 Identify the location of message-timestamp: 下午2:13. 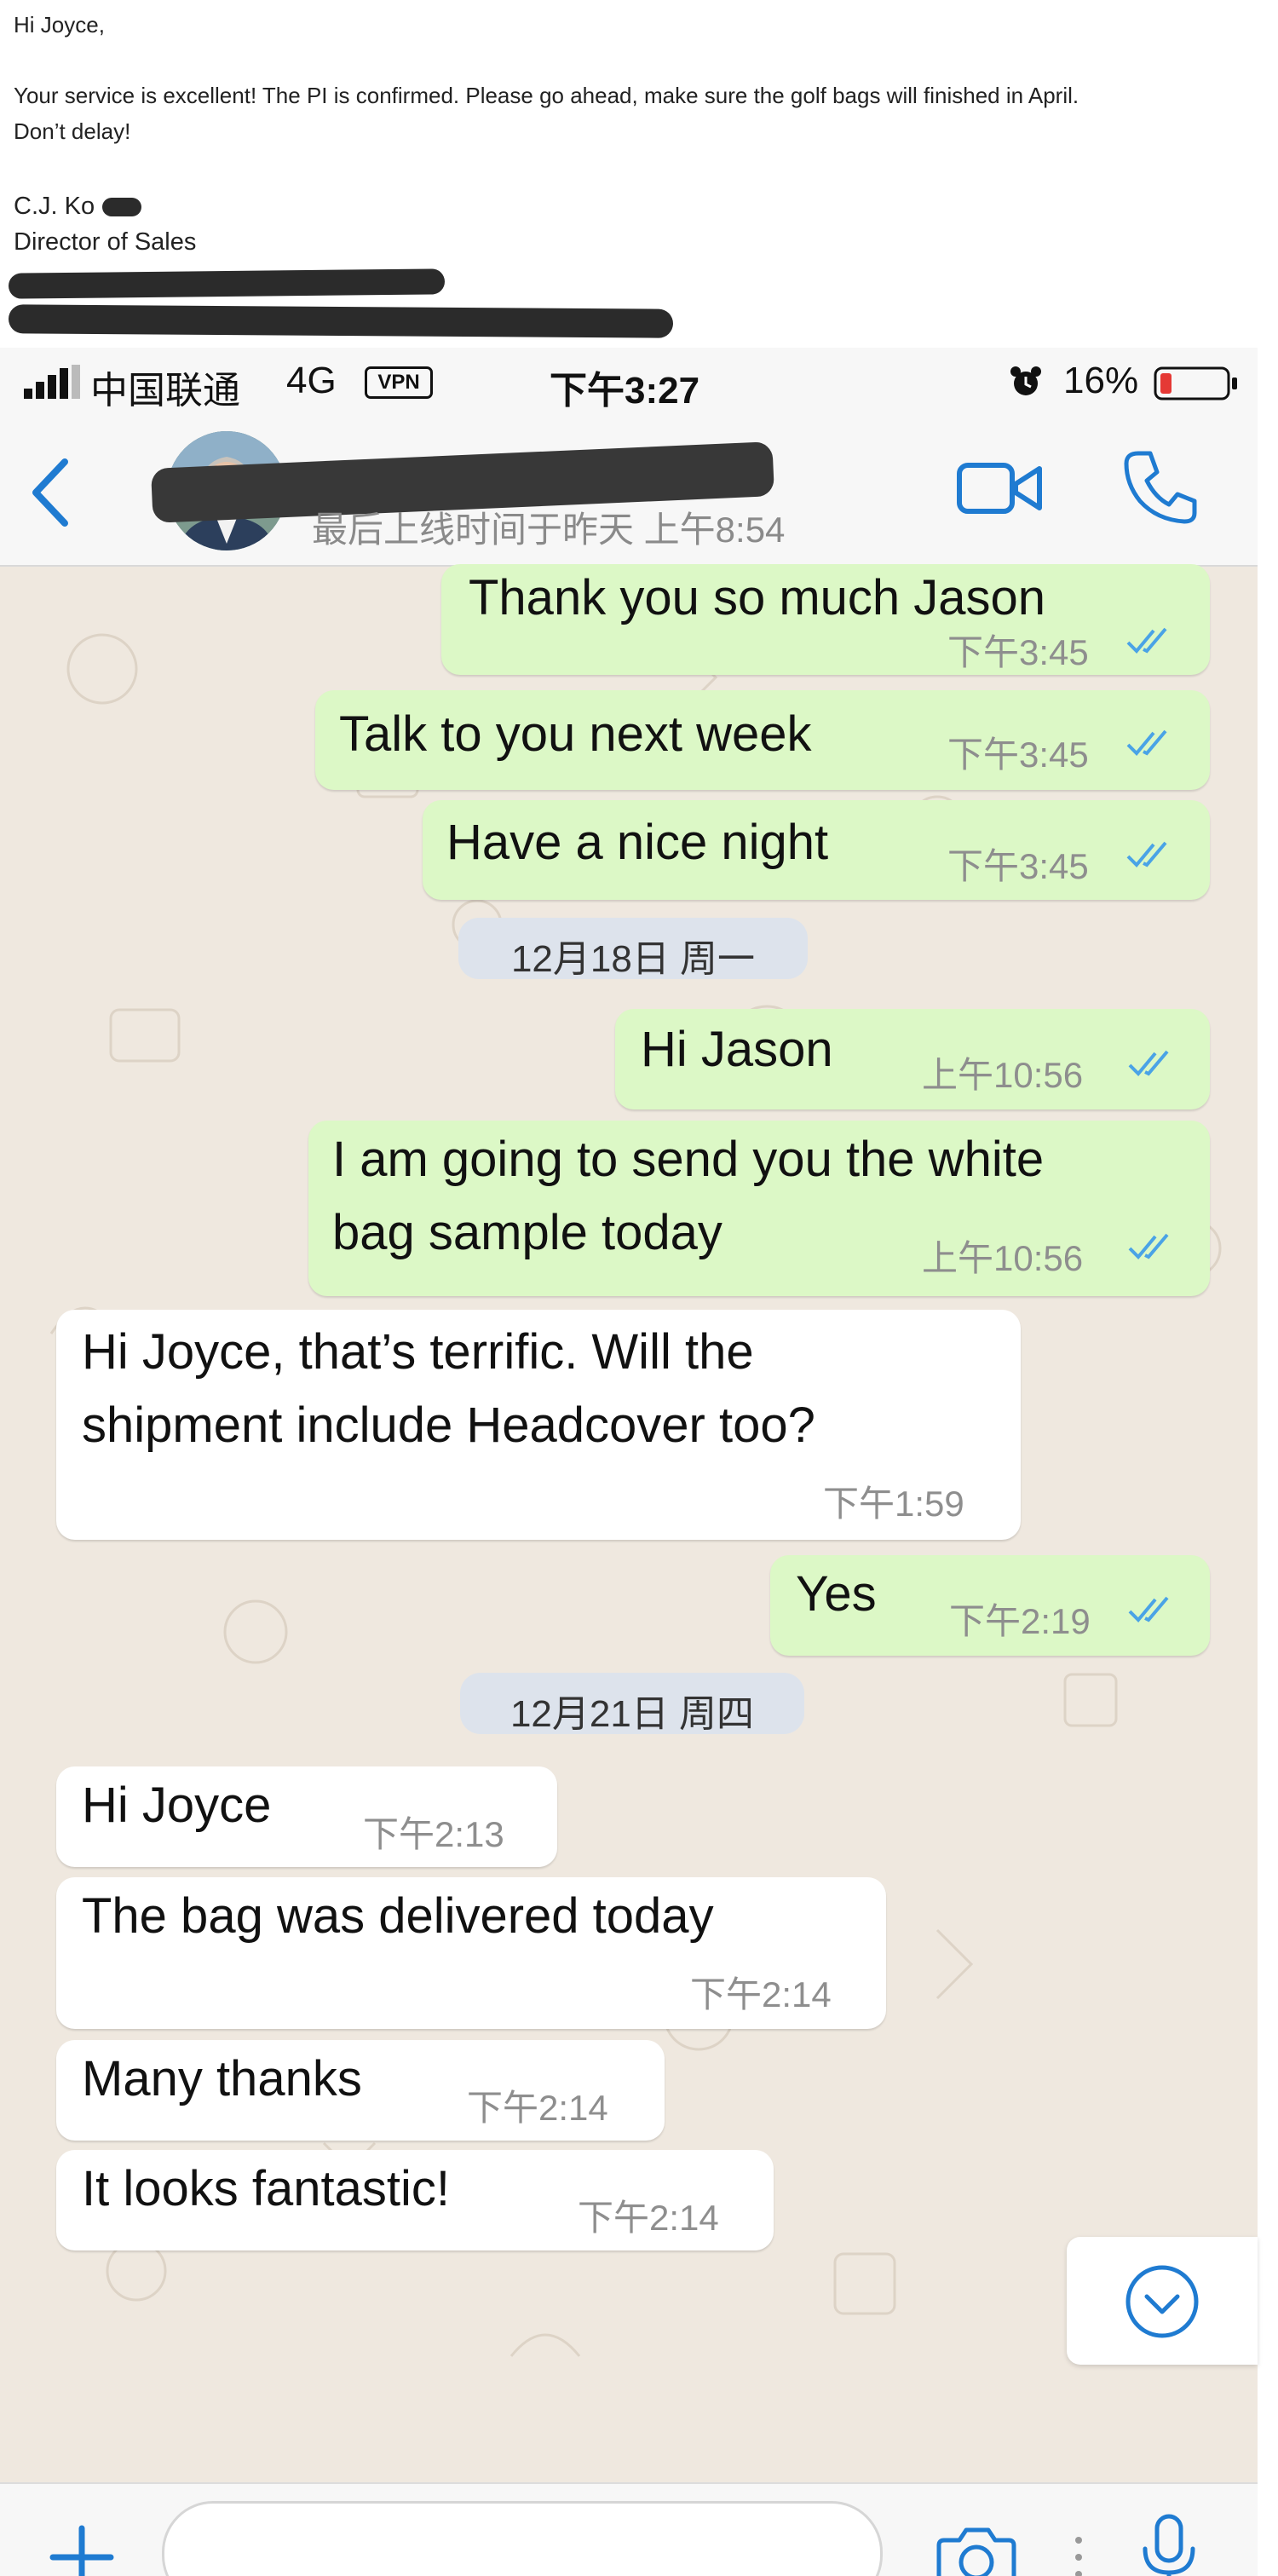
(434, 1834).